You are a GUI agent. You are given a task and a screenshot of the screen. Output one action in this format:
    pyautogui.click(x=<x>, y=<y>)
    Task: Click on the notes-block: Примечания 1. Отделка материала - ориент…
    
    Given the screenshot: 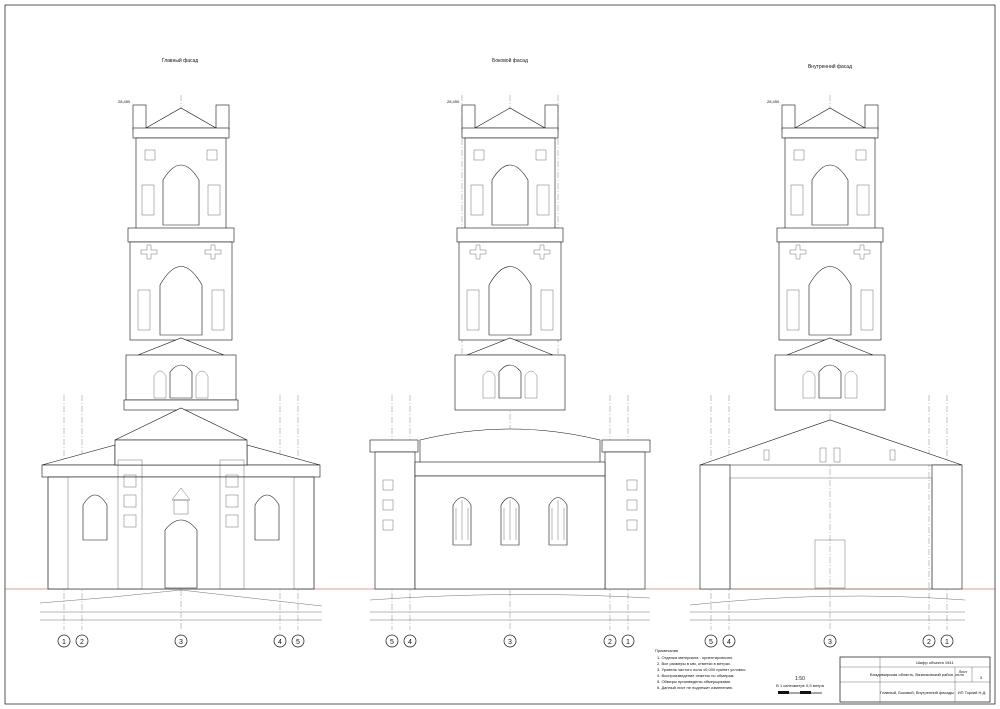 What is the action you would take?
    pyautogui.click(x=700, y=669)
    